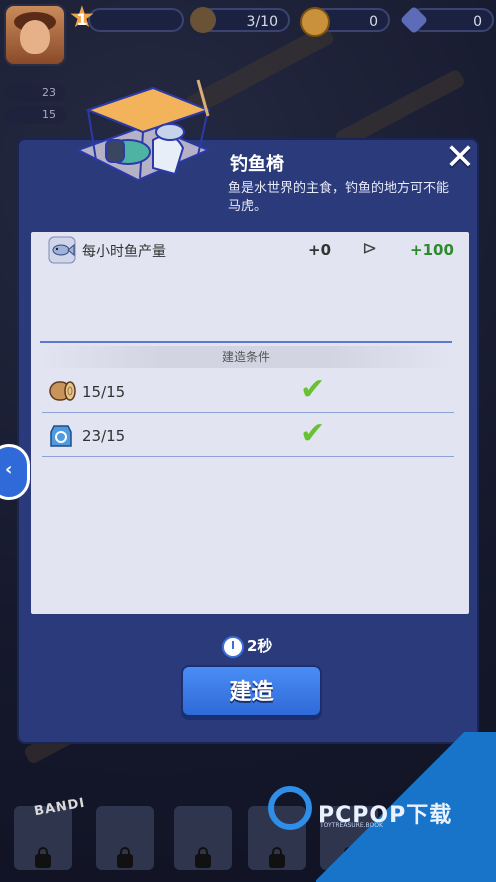 The image size is (496, 882). What do you see at coordinates (35, 115) in the screenshot?
I see `side-resource-2: 15` at bounding box center [35, 115].